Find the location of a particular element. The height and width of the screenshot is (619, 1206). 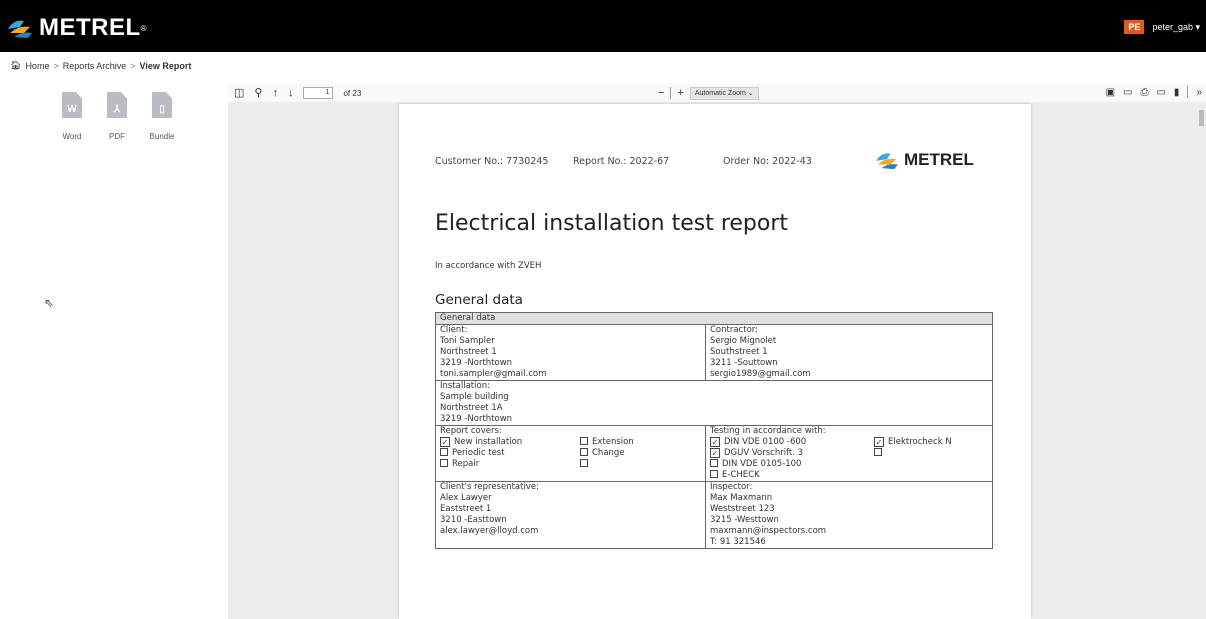

metrel-logo: METREL ® is located at coordinates (76, 28).